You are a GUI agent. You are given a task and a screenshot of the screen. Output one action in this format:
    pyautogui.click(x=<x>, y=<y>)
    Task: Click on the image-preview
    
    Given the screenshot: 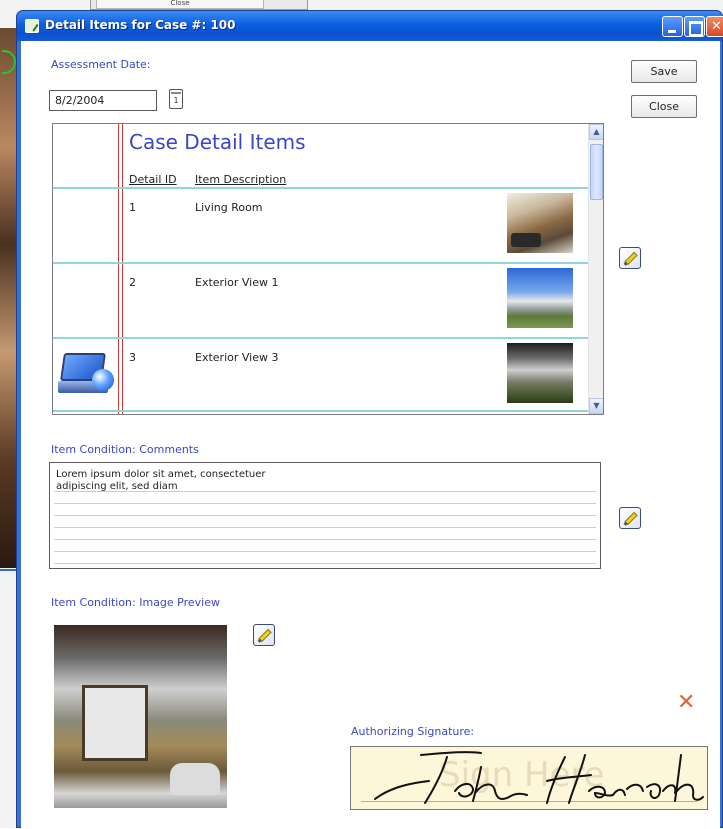 What is the action you would take?
    pyautogui.click(x=140, y=716)
    